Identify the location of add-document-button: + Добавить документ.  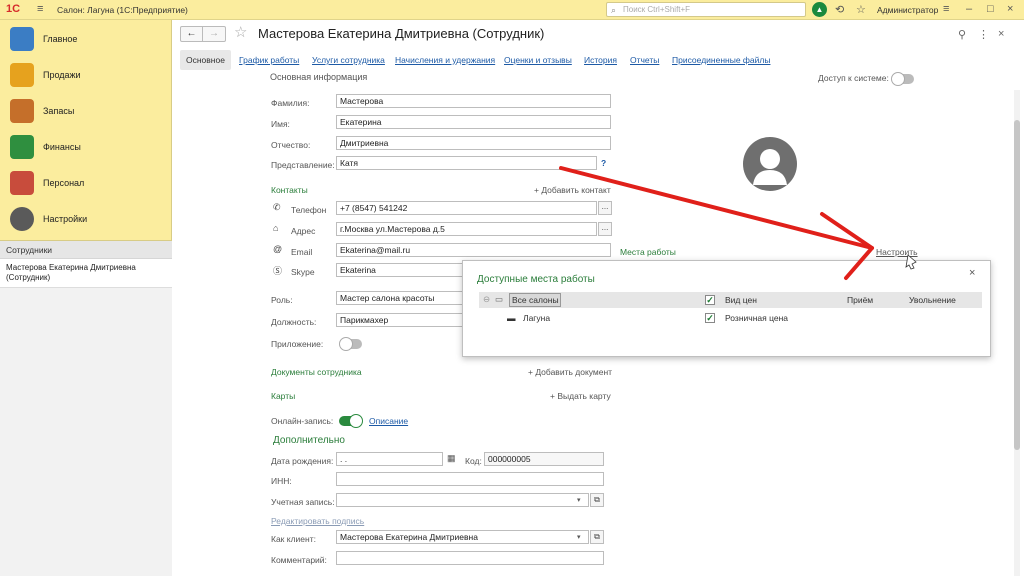
(570, 372).